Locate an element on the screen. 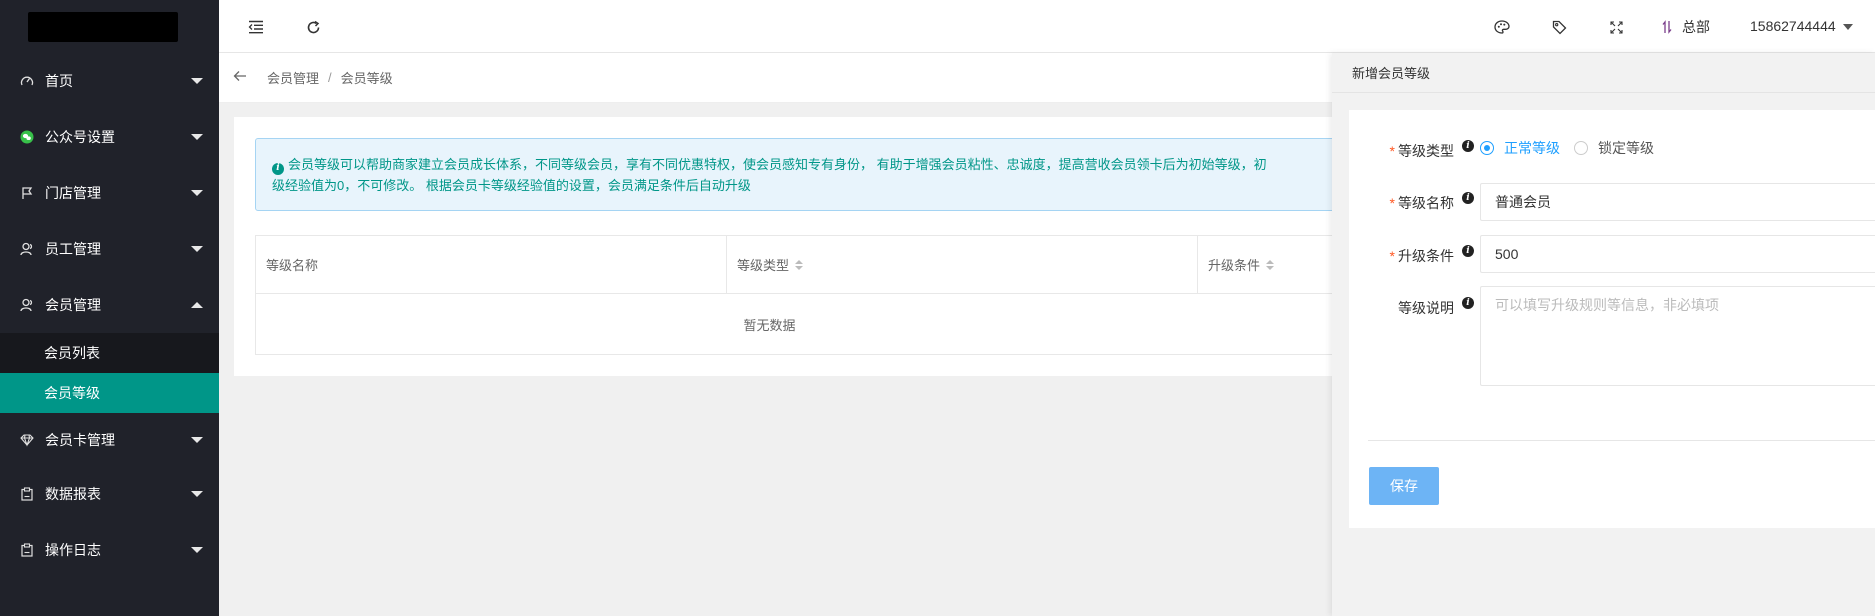  sidebar-item-label: 员工管理 is located at coordinates (73, 249).